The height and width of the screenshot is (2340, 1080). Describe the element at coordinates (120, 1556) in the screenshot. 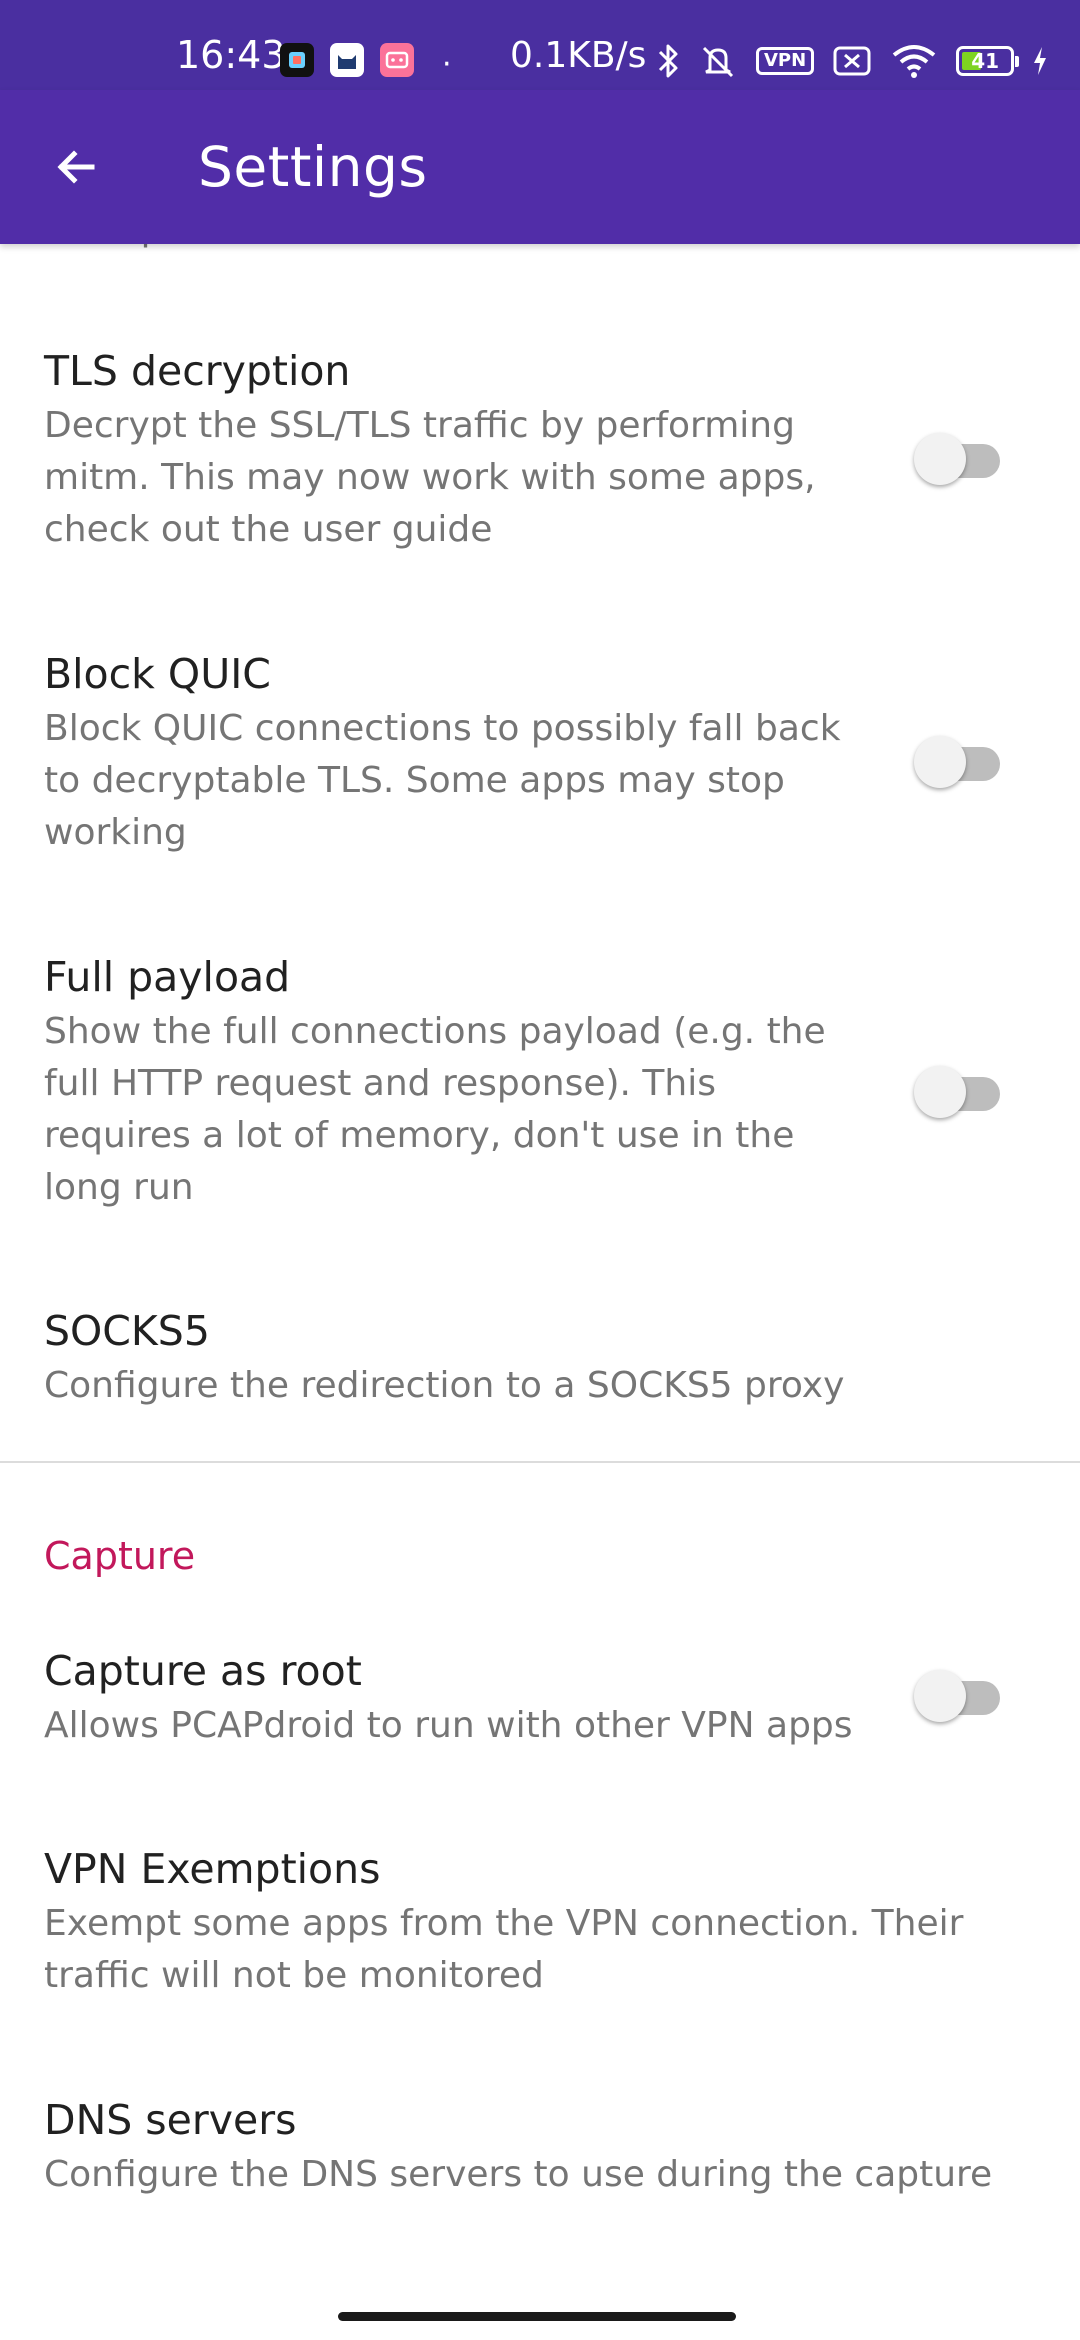

I see `category-capture: Capture` at that location.